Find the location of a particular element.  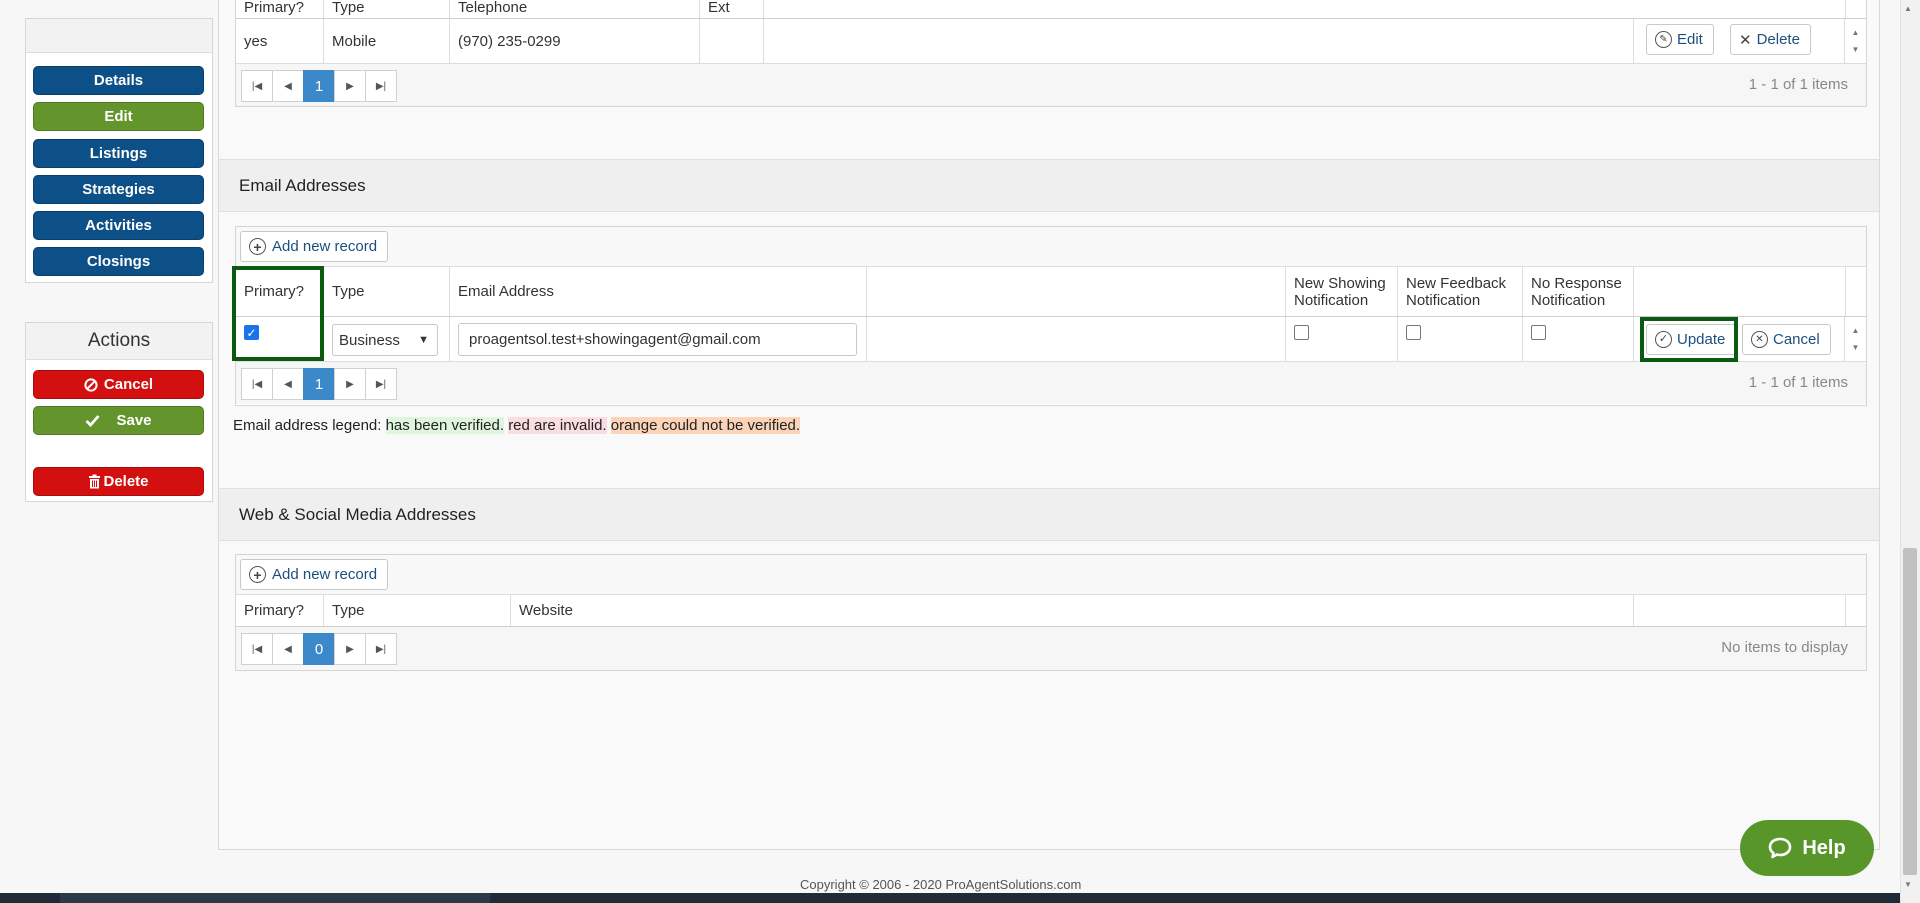

checkmark-icon is located at coordinates (93, 420).